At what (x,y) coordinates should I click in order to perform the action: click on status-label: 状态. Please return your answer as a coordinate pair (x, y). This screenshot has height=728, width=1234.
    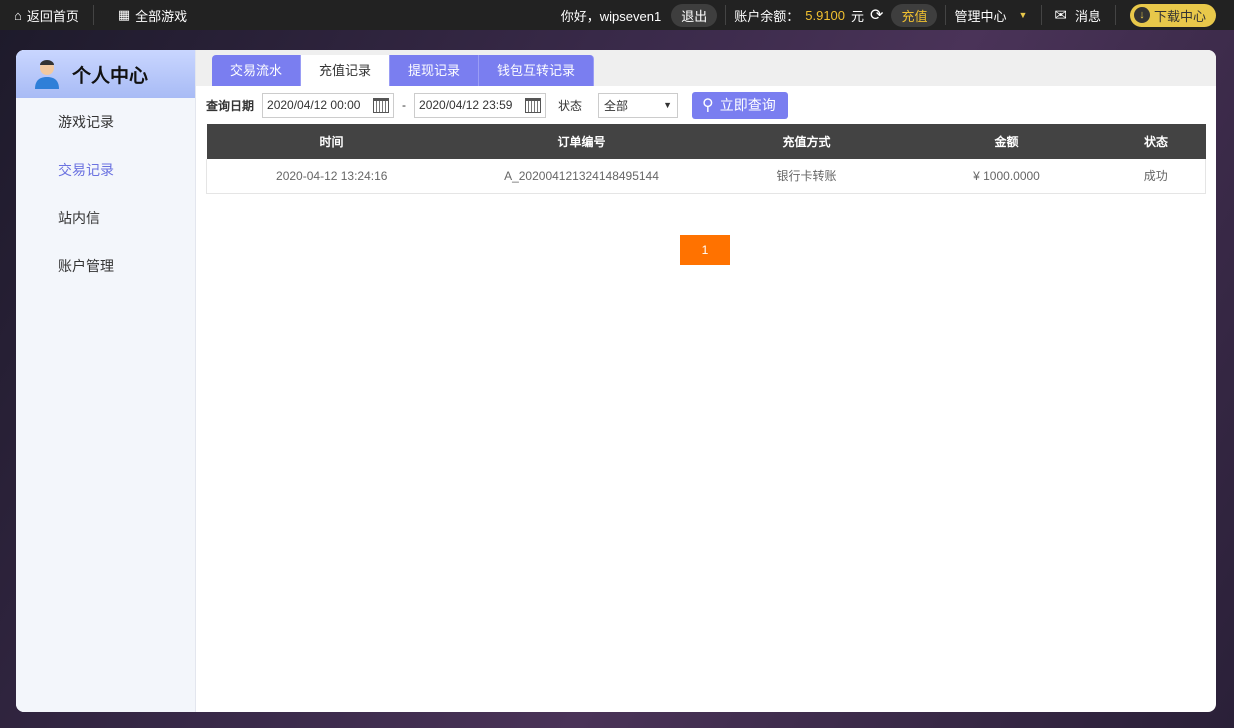
    Looking at the image, I should click on (570, 105).